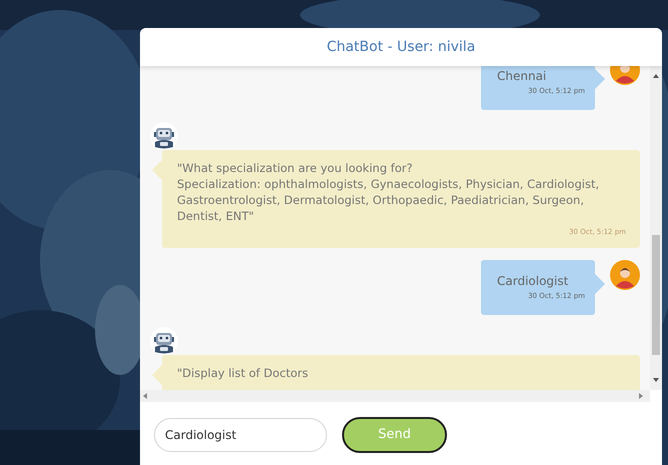  I want to click on scrollbar-thumb, so click(656, 295).